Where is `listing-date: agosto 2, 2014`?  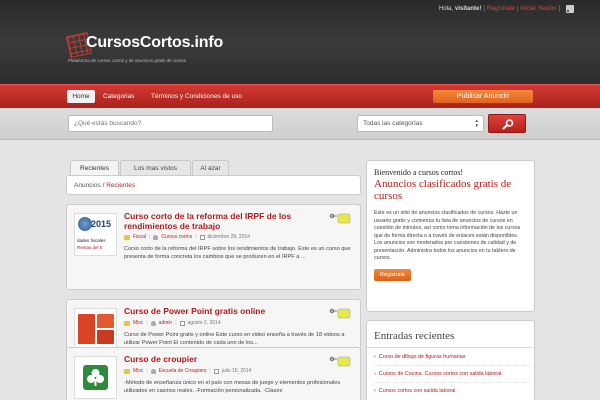
listing-date: agosto 2, 2014 is located at coordinates (204, 323).